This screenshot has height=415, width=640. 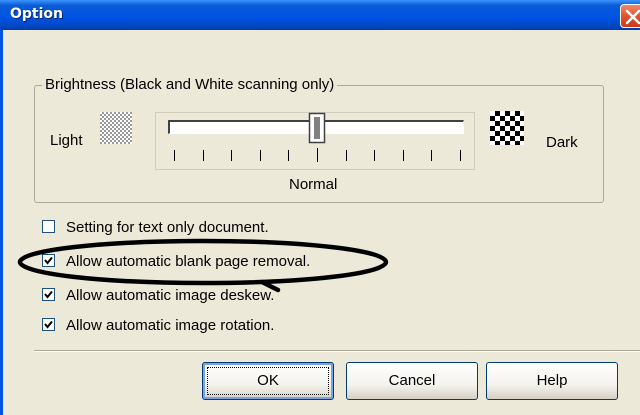 I want to click on image-rotation-checkbox, so click(x=48, y=324).